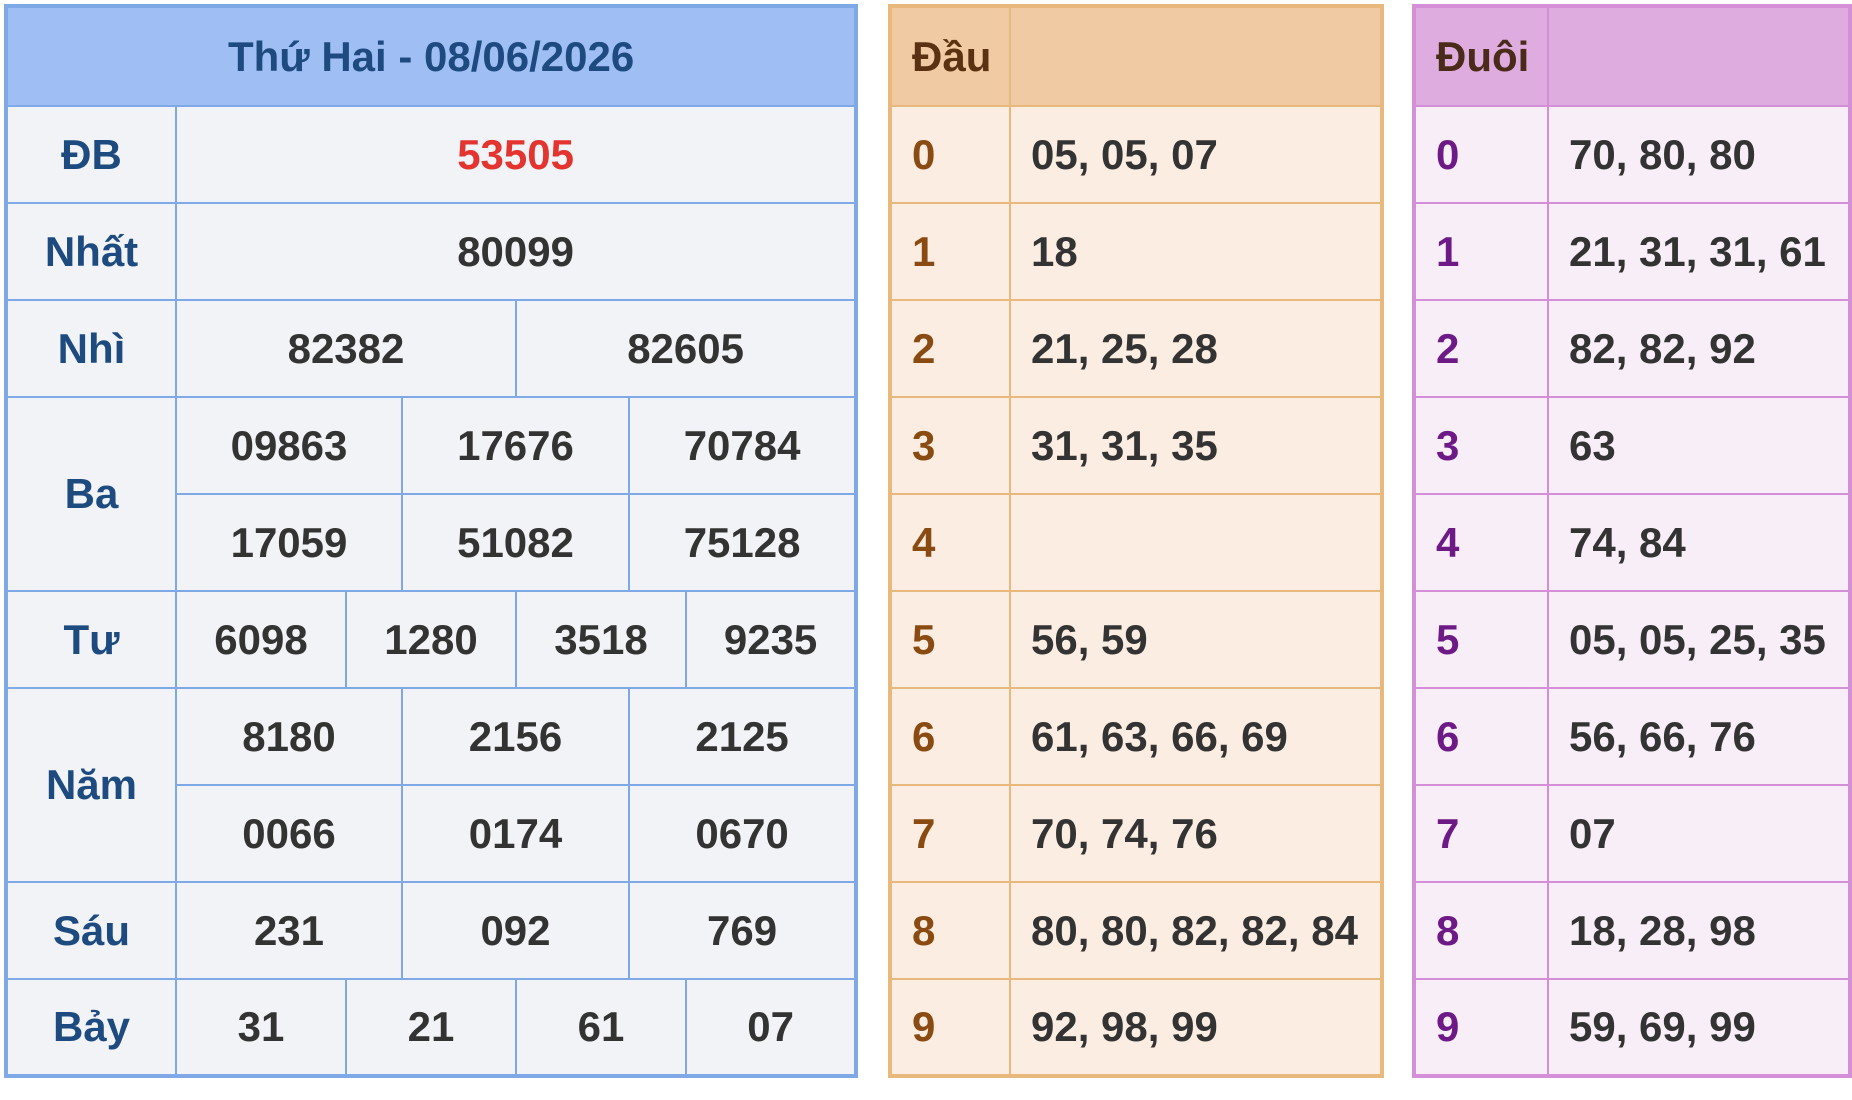  What do you see at coordinates (91, 348) in the screenshot?
I see `prize-label-nhi: Nhì` at bounding box center [91, 348].